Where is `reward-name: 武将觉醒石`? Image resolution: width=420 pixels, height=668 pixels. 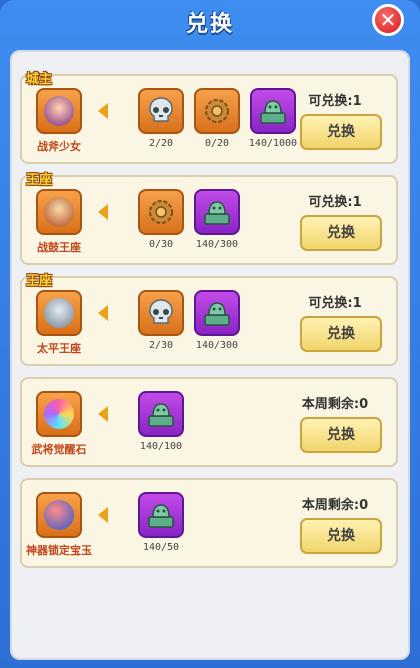 reward-name: 武将觉醒石 is located at coordinates (59, 449).